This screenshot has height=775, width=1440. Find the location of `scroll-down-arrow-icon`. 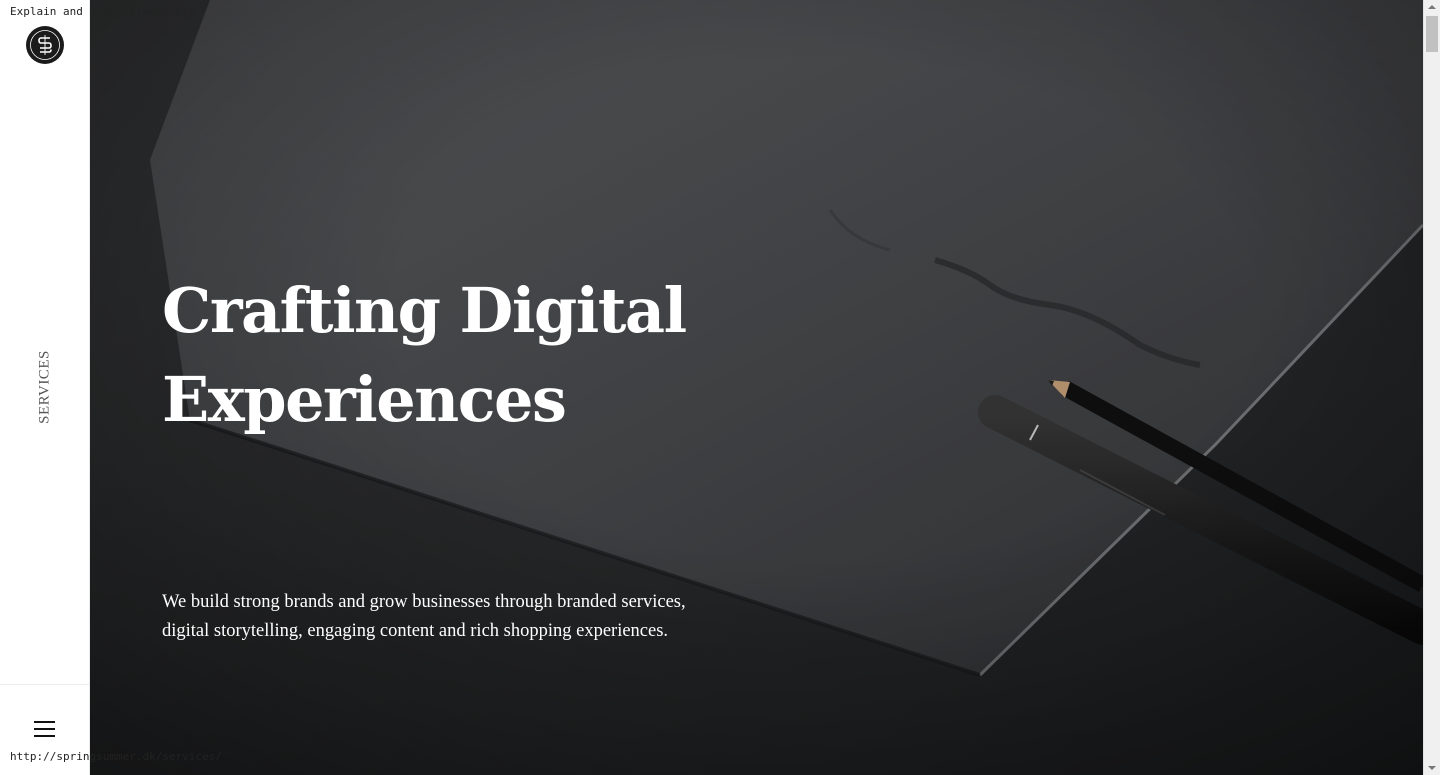

scroll-down-arrow-icon is located at coordinates (1432, 768).